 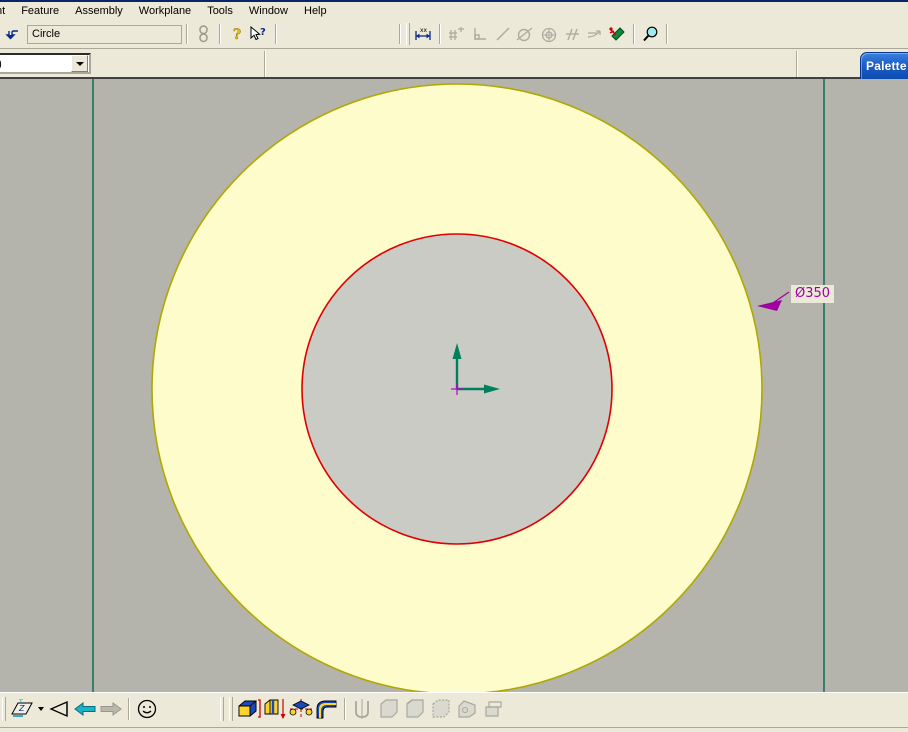 I want to click on revolve-feature-icon, so click(x=275, y=709).